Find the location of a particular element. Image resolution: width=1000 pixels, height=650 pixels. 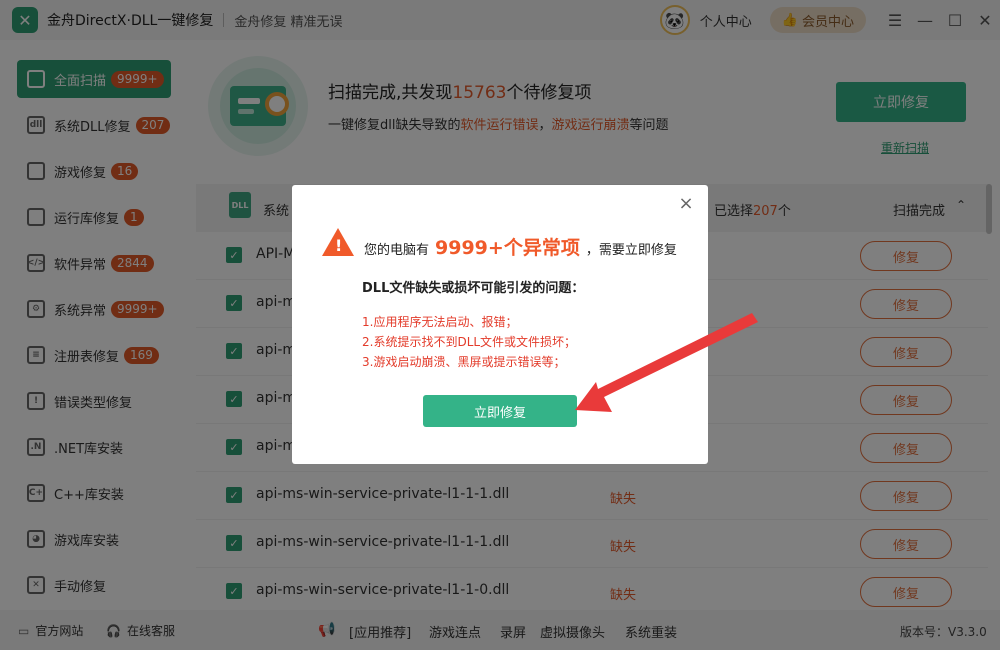

problem-item: 2.系统提示找不到DLL文件或文件损坏； is located at coordinates (469, 342).